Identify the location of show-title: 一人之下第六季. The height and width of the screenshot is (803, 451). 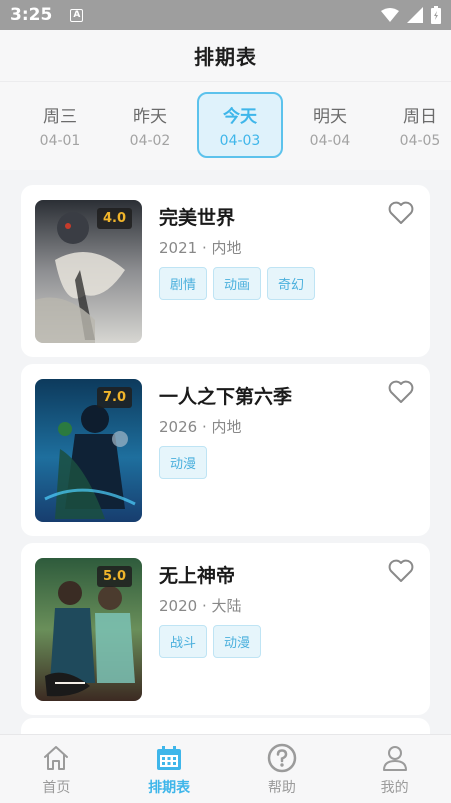
(226, 397).